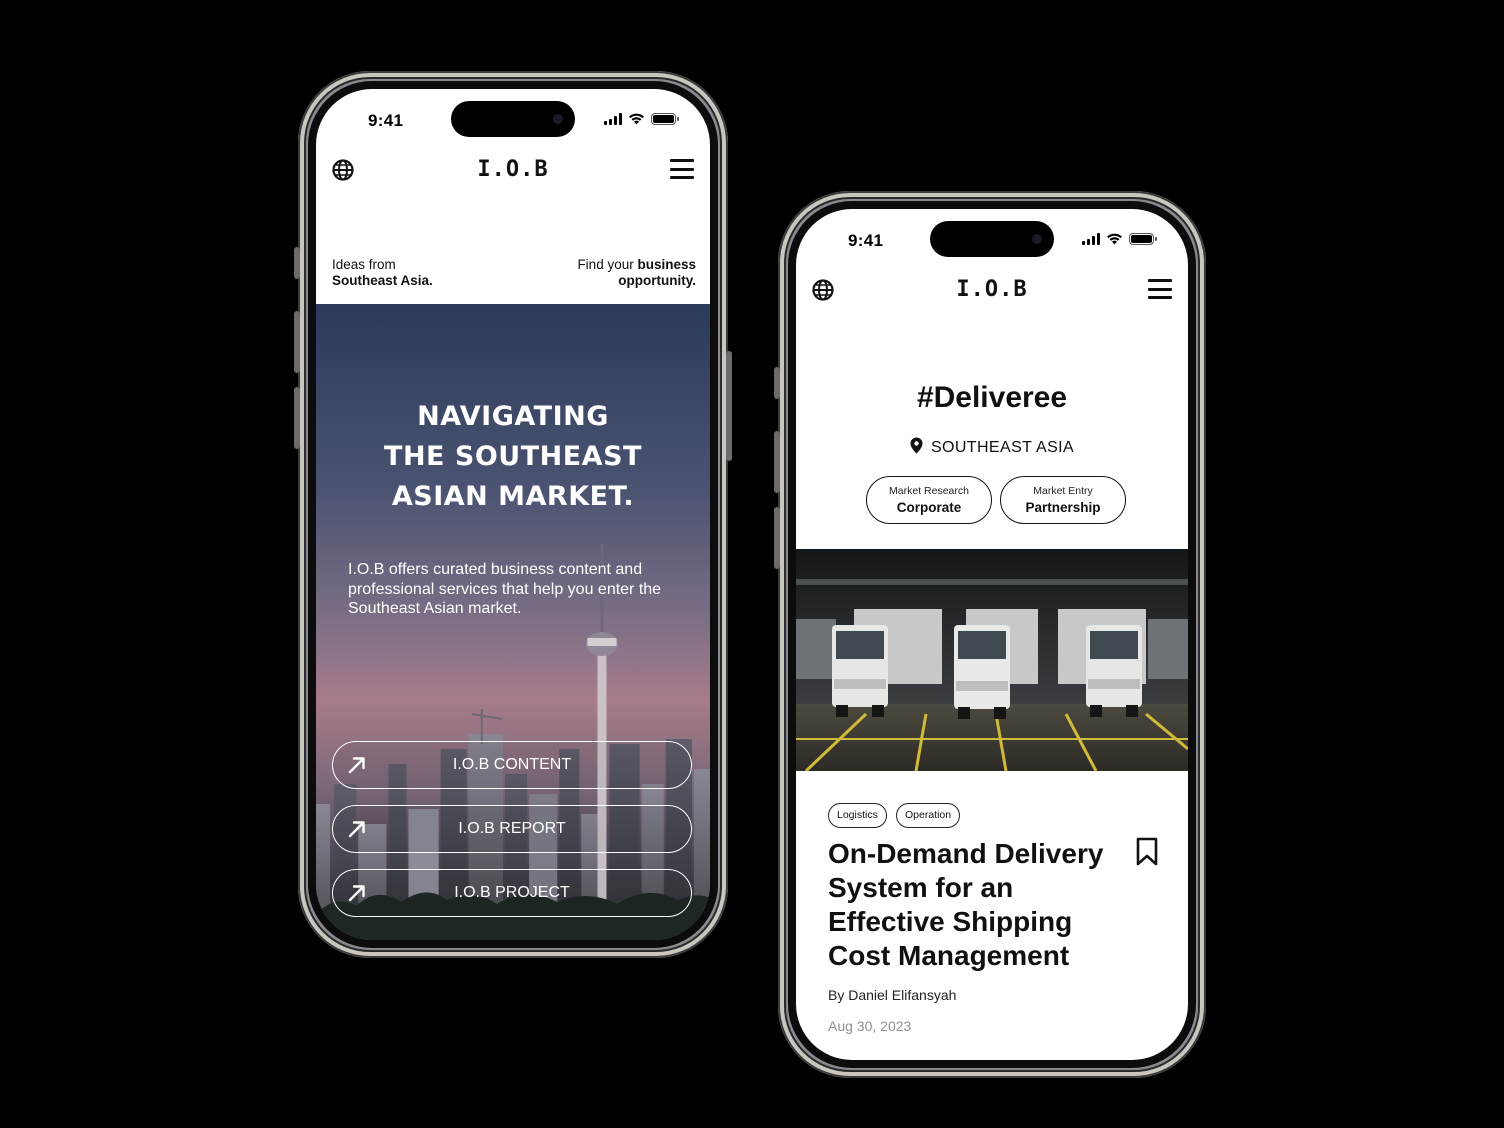  I want to click on side-button, so click(729, 406).